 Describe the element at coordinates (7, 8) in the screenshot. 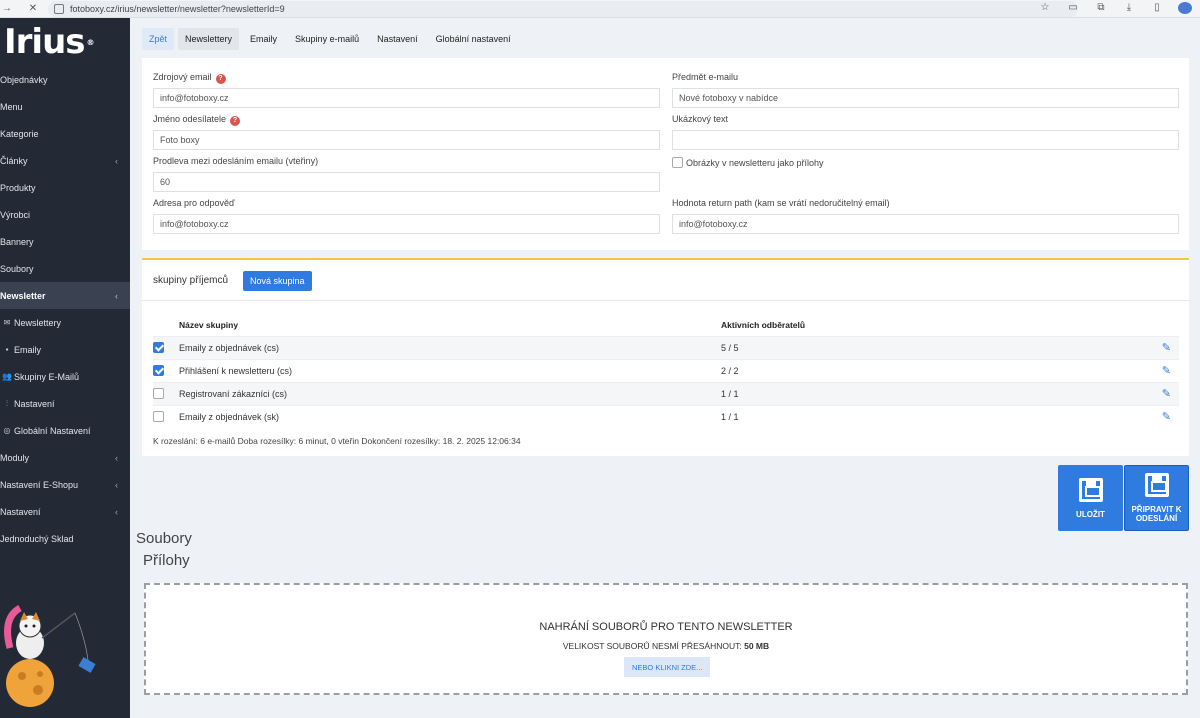

I see `forward-icon: →` at that location.